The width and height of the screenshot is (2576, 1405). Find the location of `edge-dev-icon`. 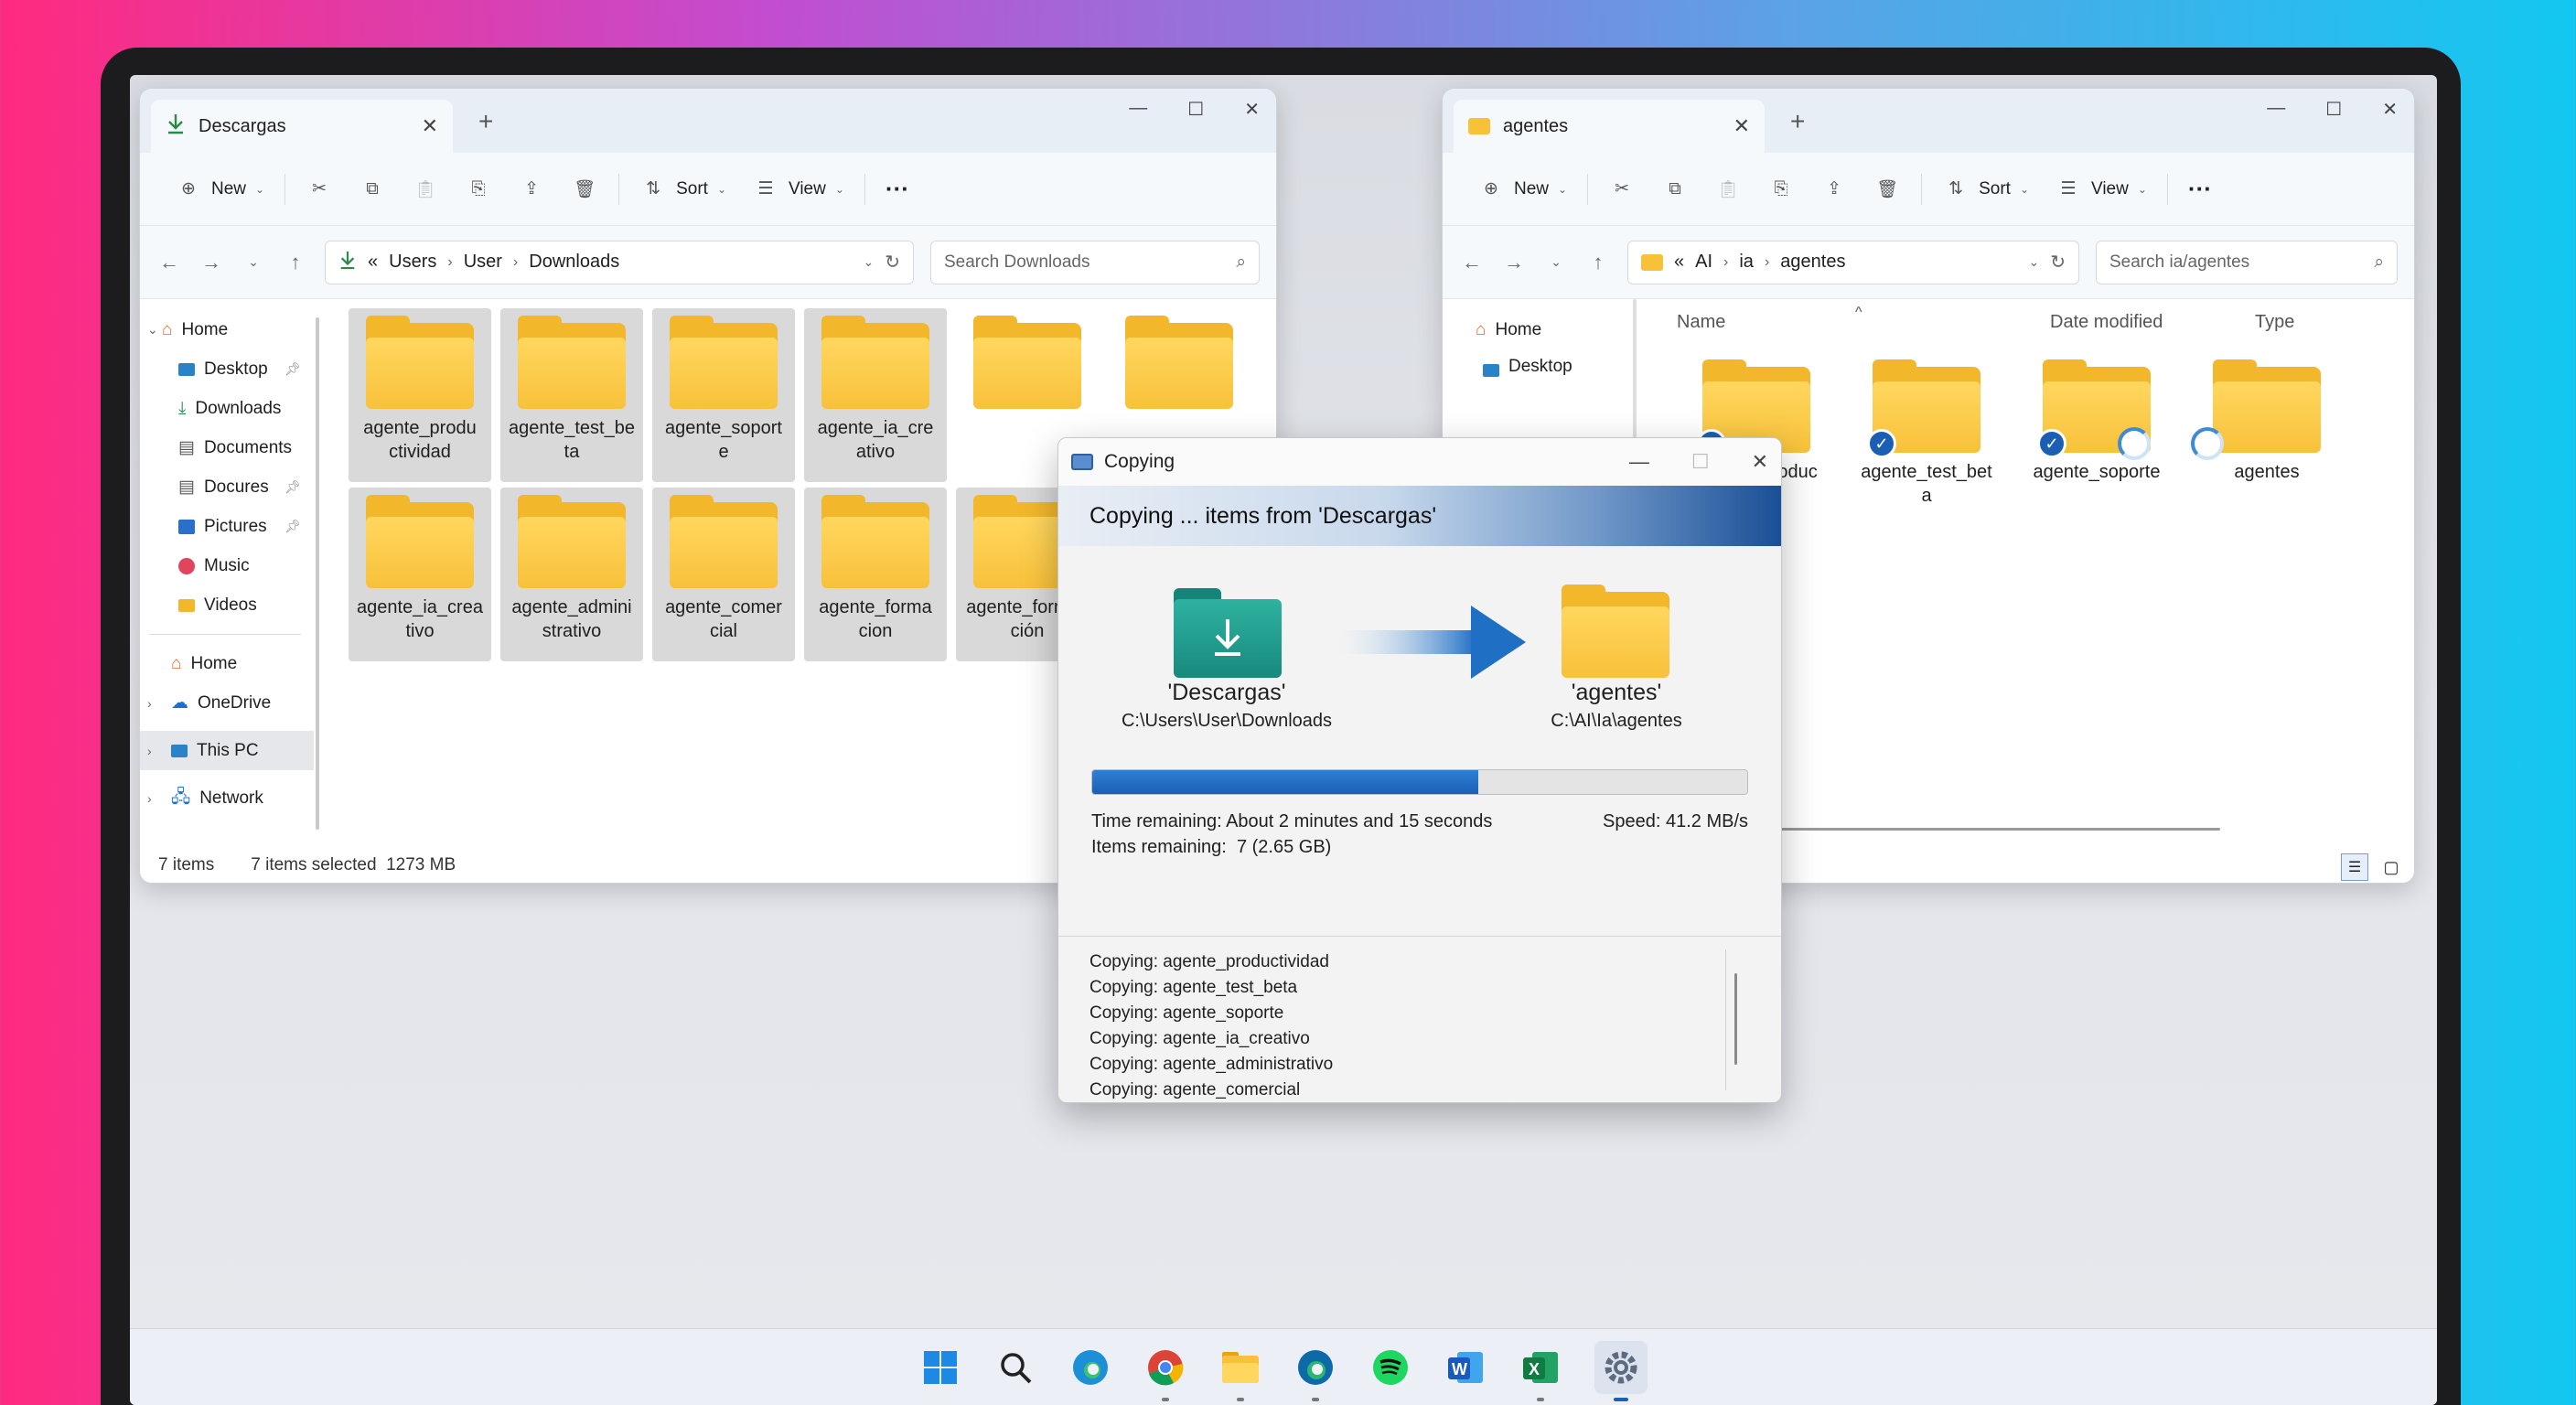

edge-dev-icon is located at coordinates (1315, 1373).